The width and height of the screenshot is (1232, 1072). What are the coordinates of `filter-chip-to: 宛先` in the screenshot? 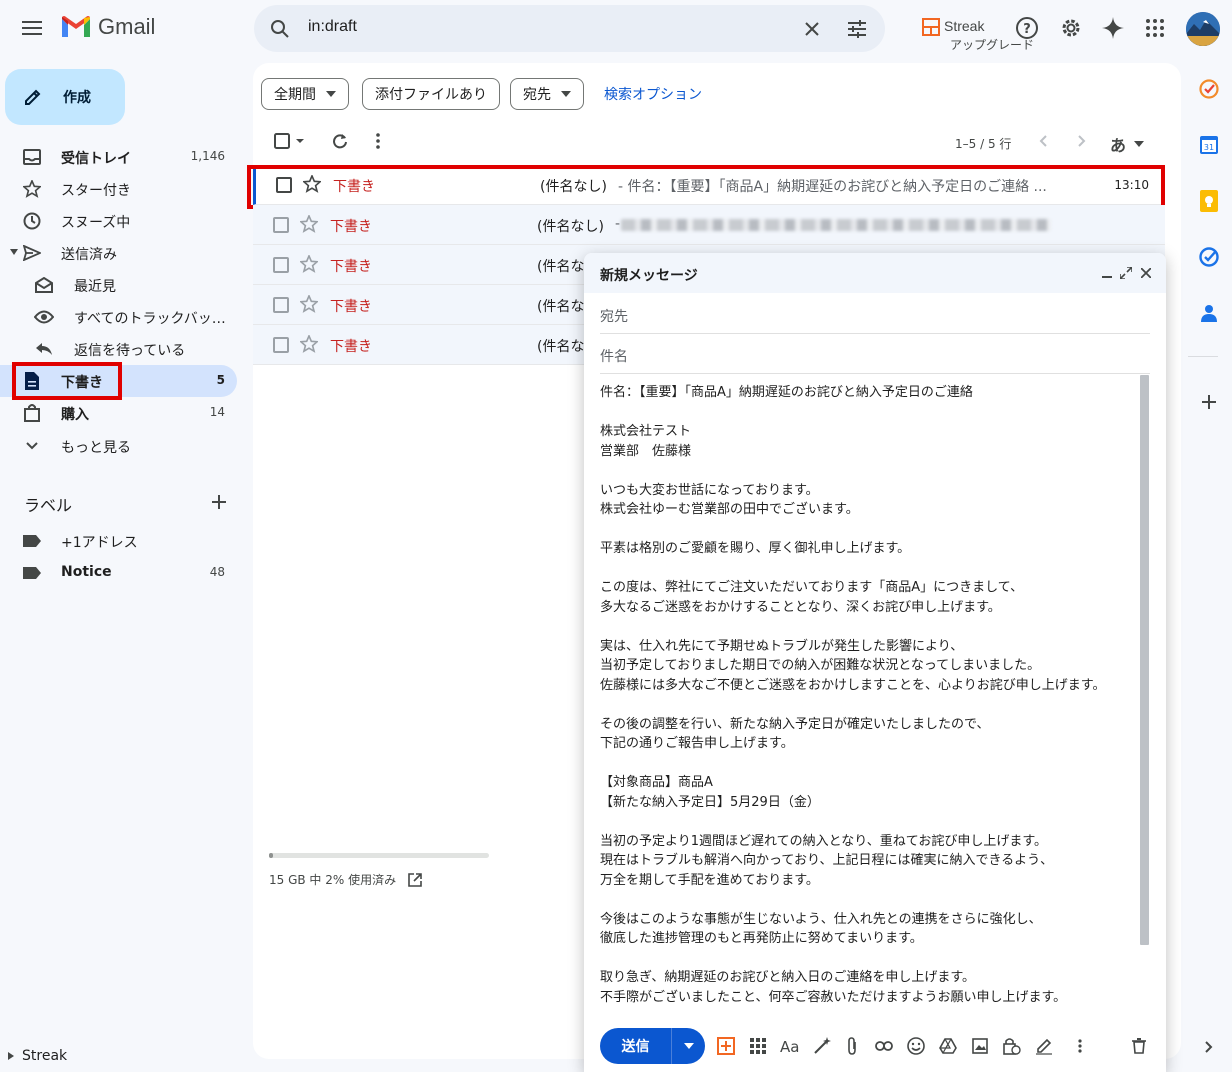 It's located at (547, 94).